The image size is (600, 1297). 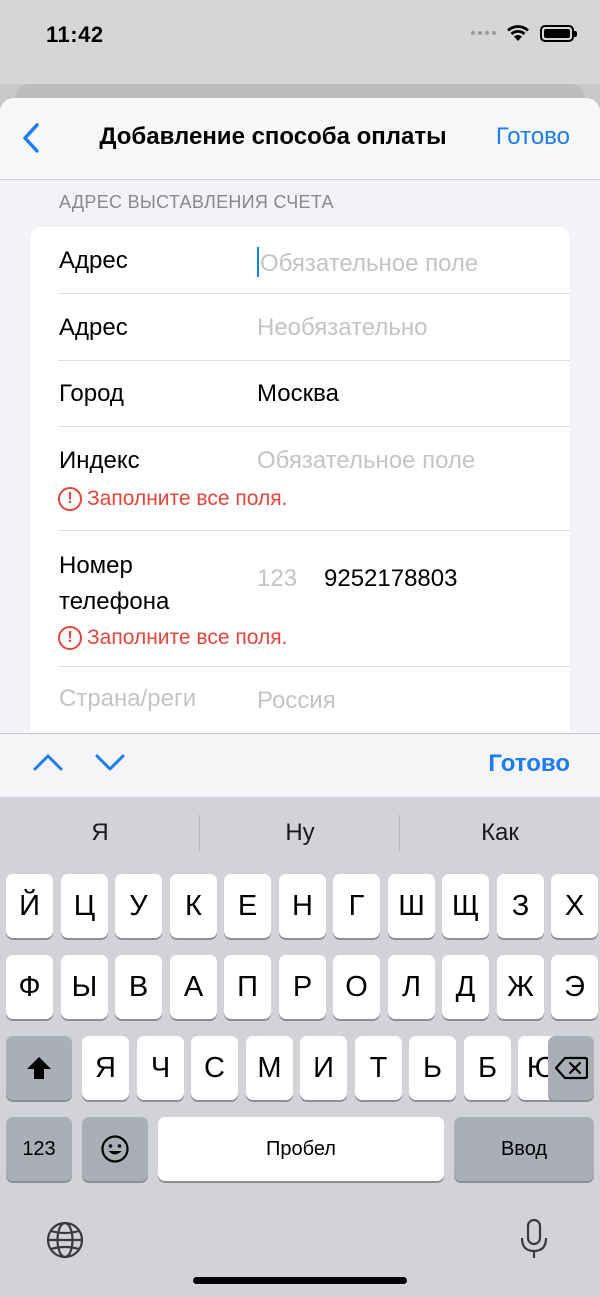 What do you see at coordinates (29, 906) in the screenshot?
I see `key: Й` at bounding box center [29, 906].